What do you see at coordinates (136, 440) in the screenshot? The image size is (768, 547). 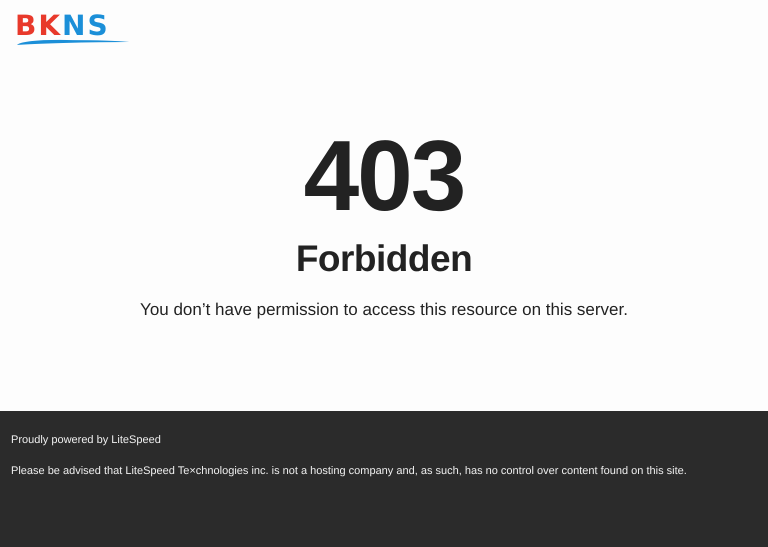 I see `litespeed-link: LiteSpeed` at bounding box center [136, 440].